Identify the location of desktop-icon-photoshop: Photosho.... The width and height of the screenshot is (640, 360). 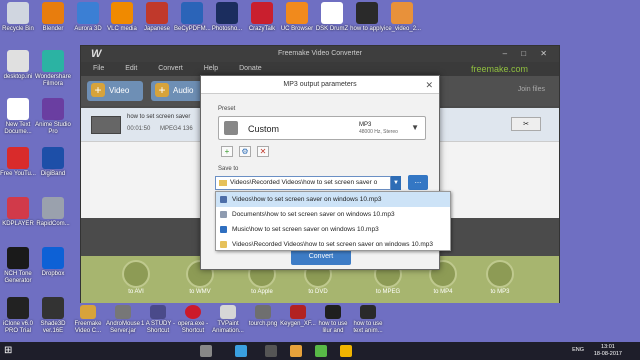
(227, 17).